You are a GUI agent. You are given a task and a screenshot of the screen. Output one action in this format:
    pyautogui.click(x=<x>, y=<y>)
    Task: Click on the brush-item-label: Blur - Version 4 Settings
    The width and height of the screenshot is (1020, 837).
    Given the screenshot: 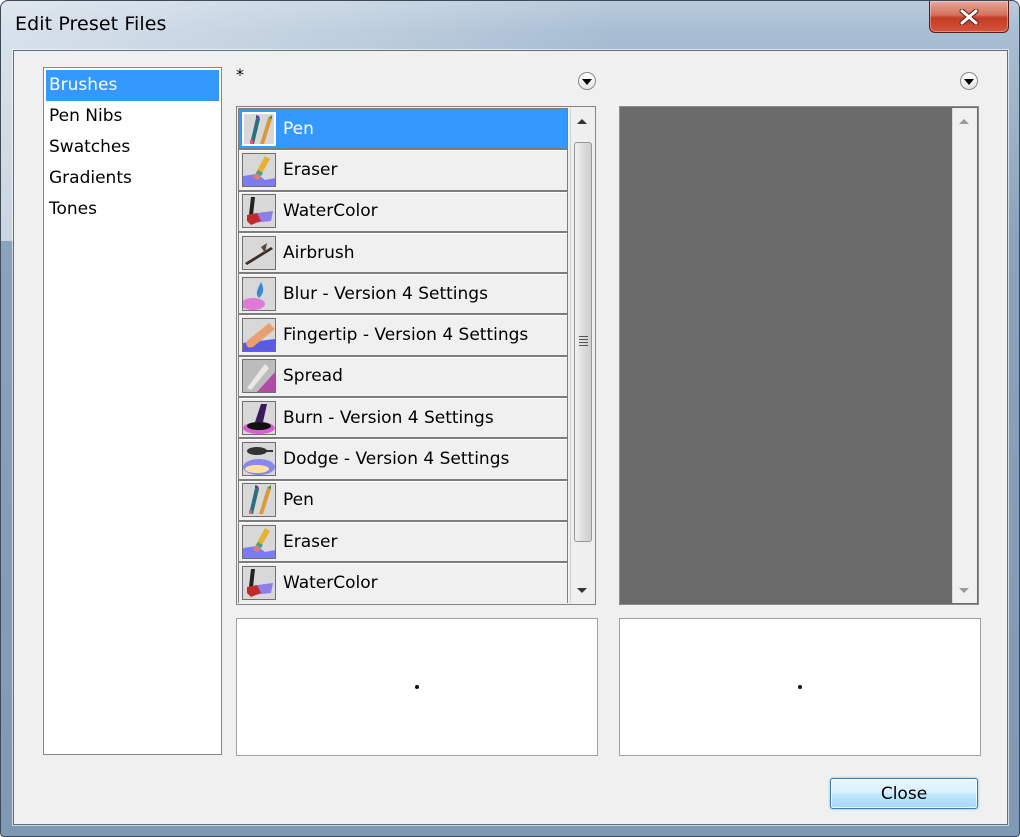 What is the action you would take?
    pyautogui.click(x=385, y=293)
    